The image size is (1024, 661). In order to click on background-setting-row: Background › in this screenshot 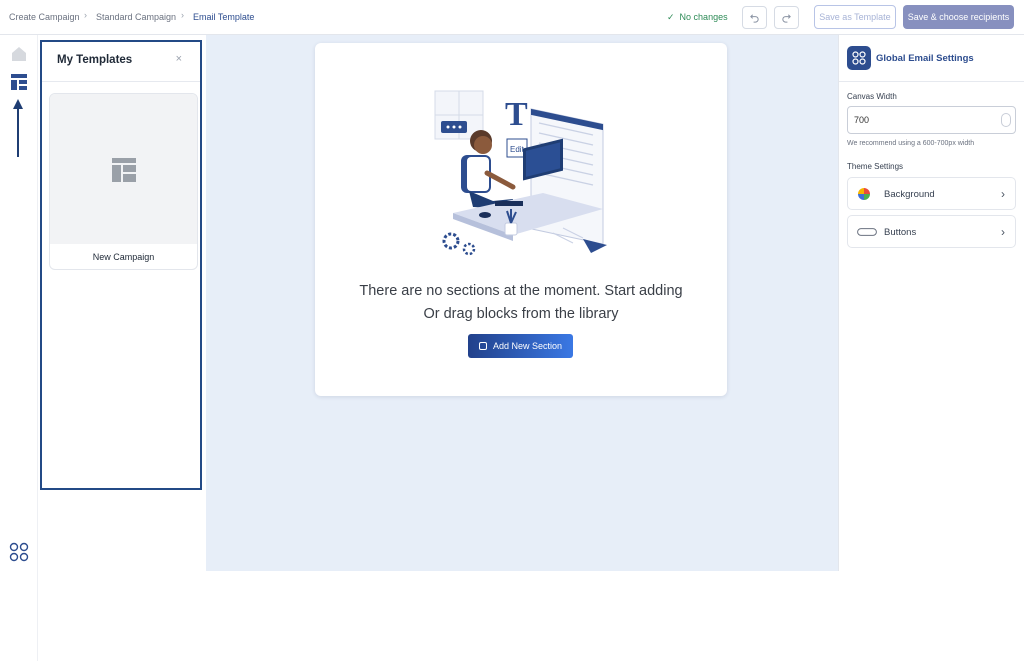, I will do `click(931, 193)`.